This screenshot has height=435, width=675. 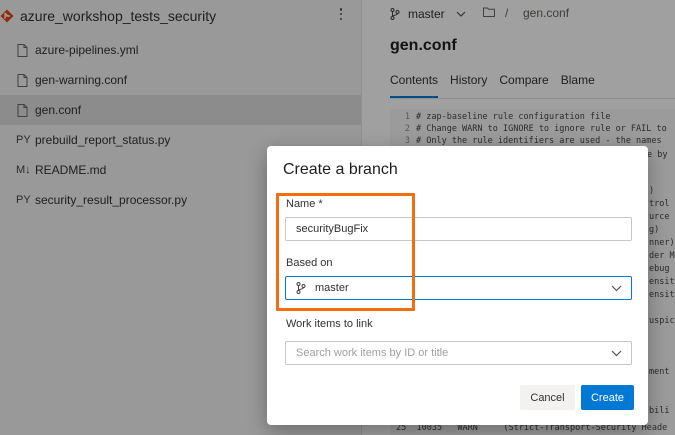 What do you see at coordinates (372, 353) in the screenshot?
I see `work-items-placeholder: Search work items by ID or title` at bounding box center [372, 353].